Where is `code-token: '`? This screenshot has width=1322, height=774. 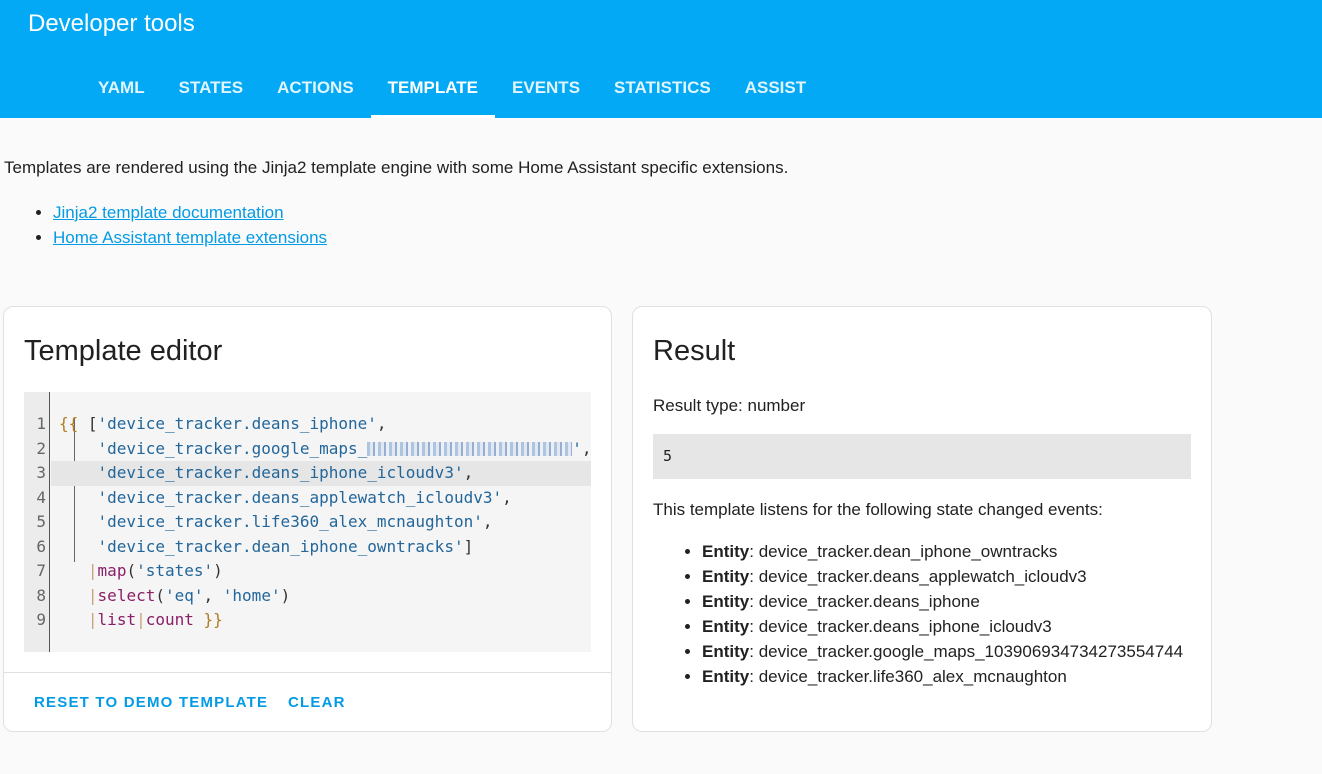
code-token: ' is located at coordinates (577, 448).